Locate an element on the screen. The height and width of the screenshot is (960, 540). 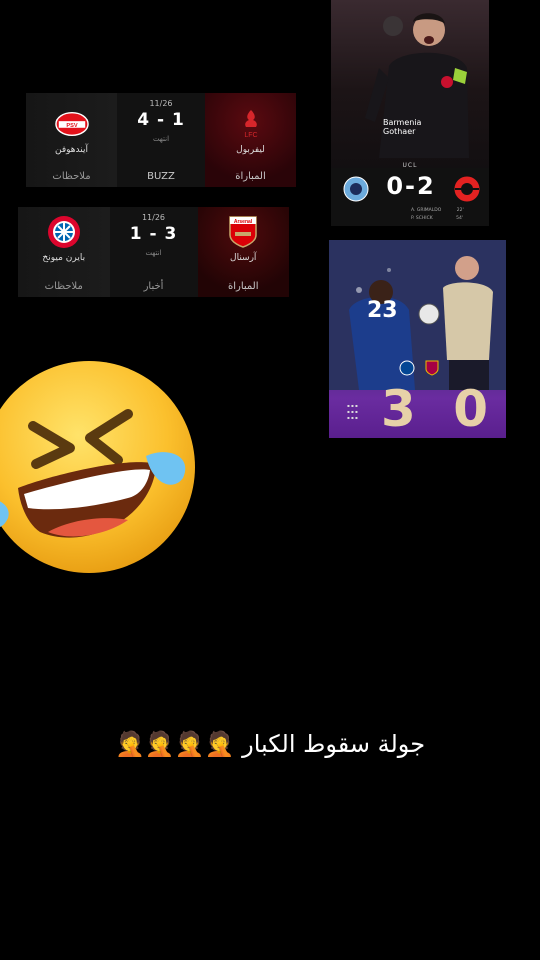
shirt-sponsor: Barmenia Gothaer is located at coordinates (402, 127).